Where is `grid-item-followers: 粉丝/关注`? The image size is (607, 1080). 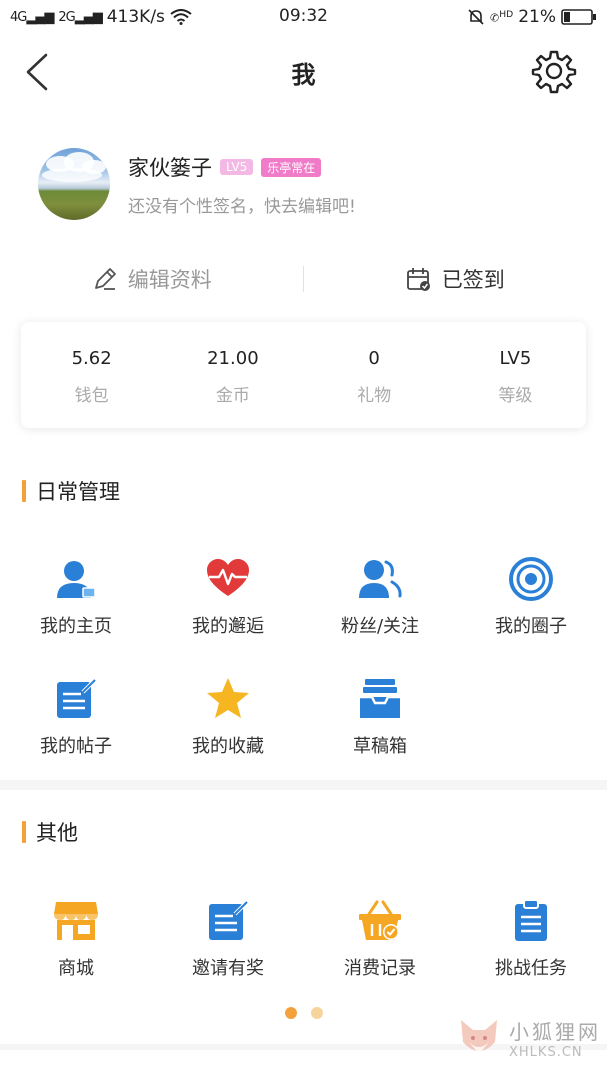 grid-item-followers: 粉丝/关注 is located at coordinates (380, 597).